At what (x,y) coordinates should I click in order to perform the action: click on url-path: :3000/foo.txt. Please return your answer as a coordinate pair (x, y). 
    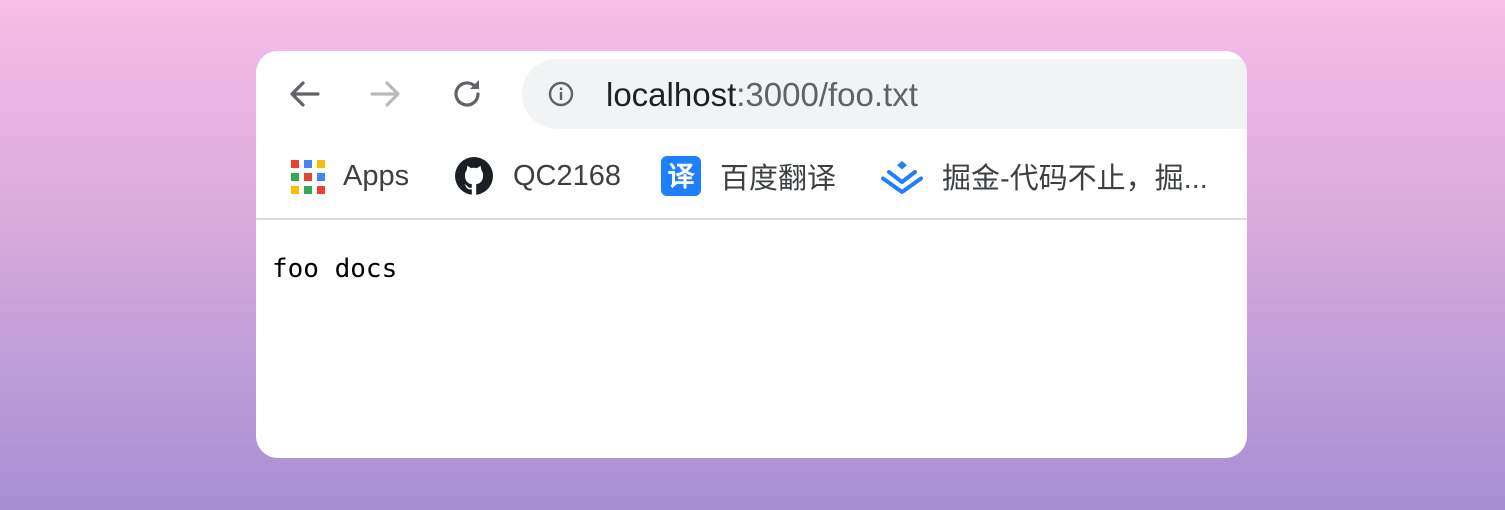
    Looking at the image, I should click on (827, 94).